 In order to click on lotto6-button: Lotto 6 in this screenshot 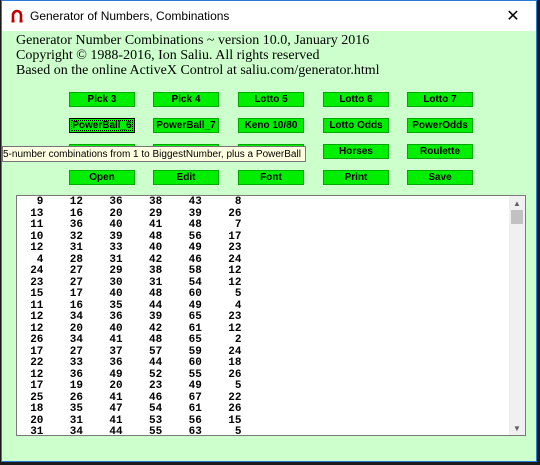, I will do `click(356, 99)`.